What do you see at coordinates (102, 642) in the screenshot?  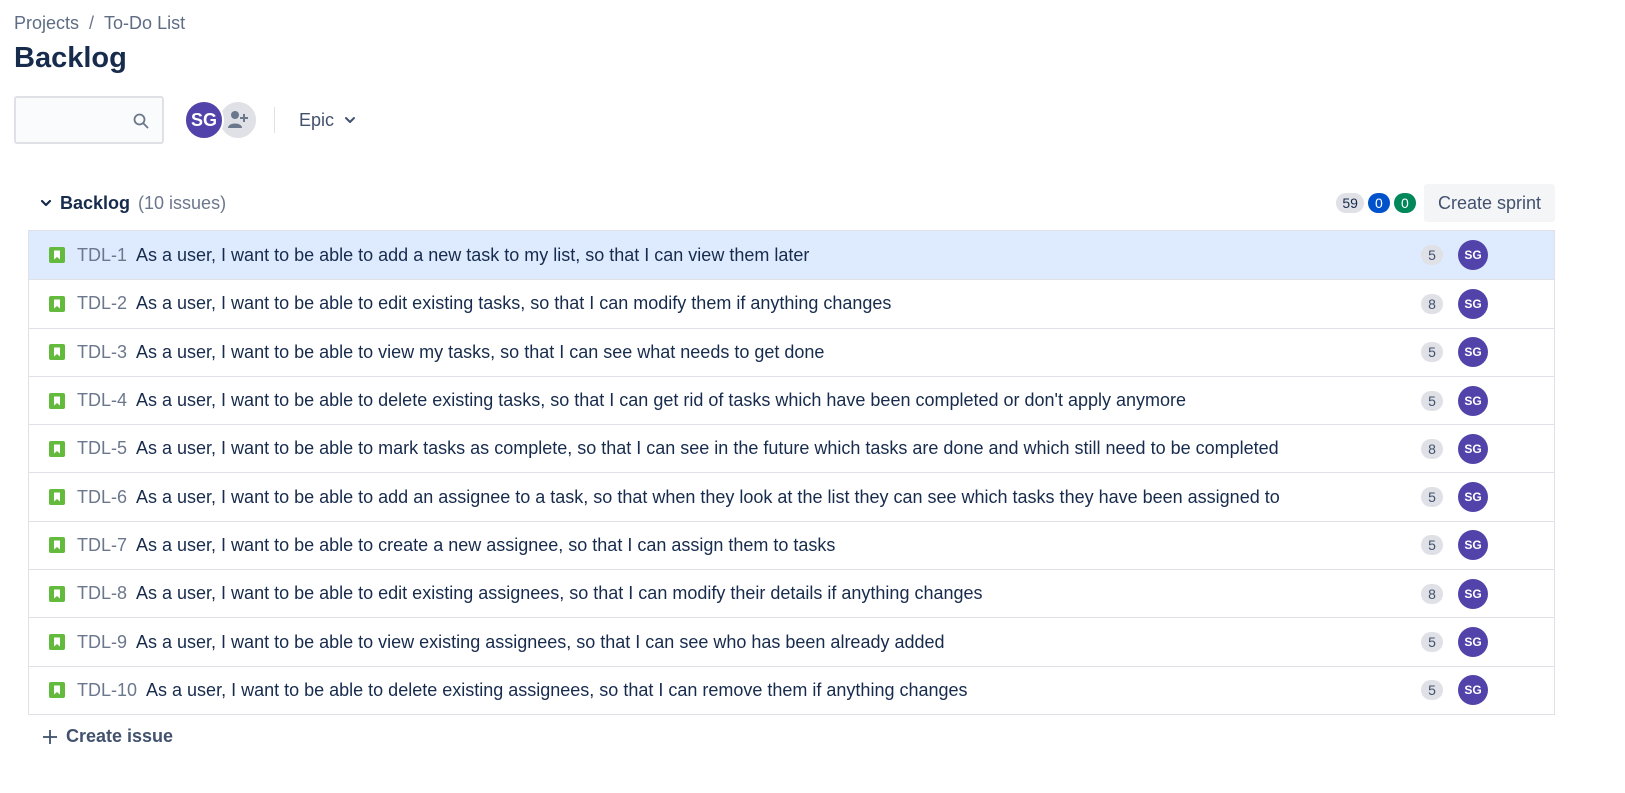 I see `issue-key: TDL-9` at bounding box center [102, 642].